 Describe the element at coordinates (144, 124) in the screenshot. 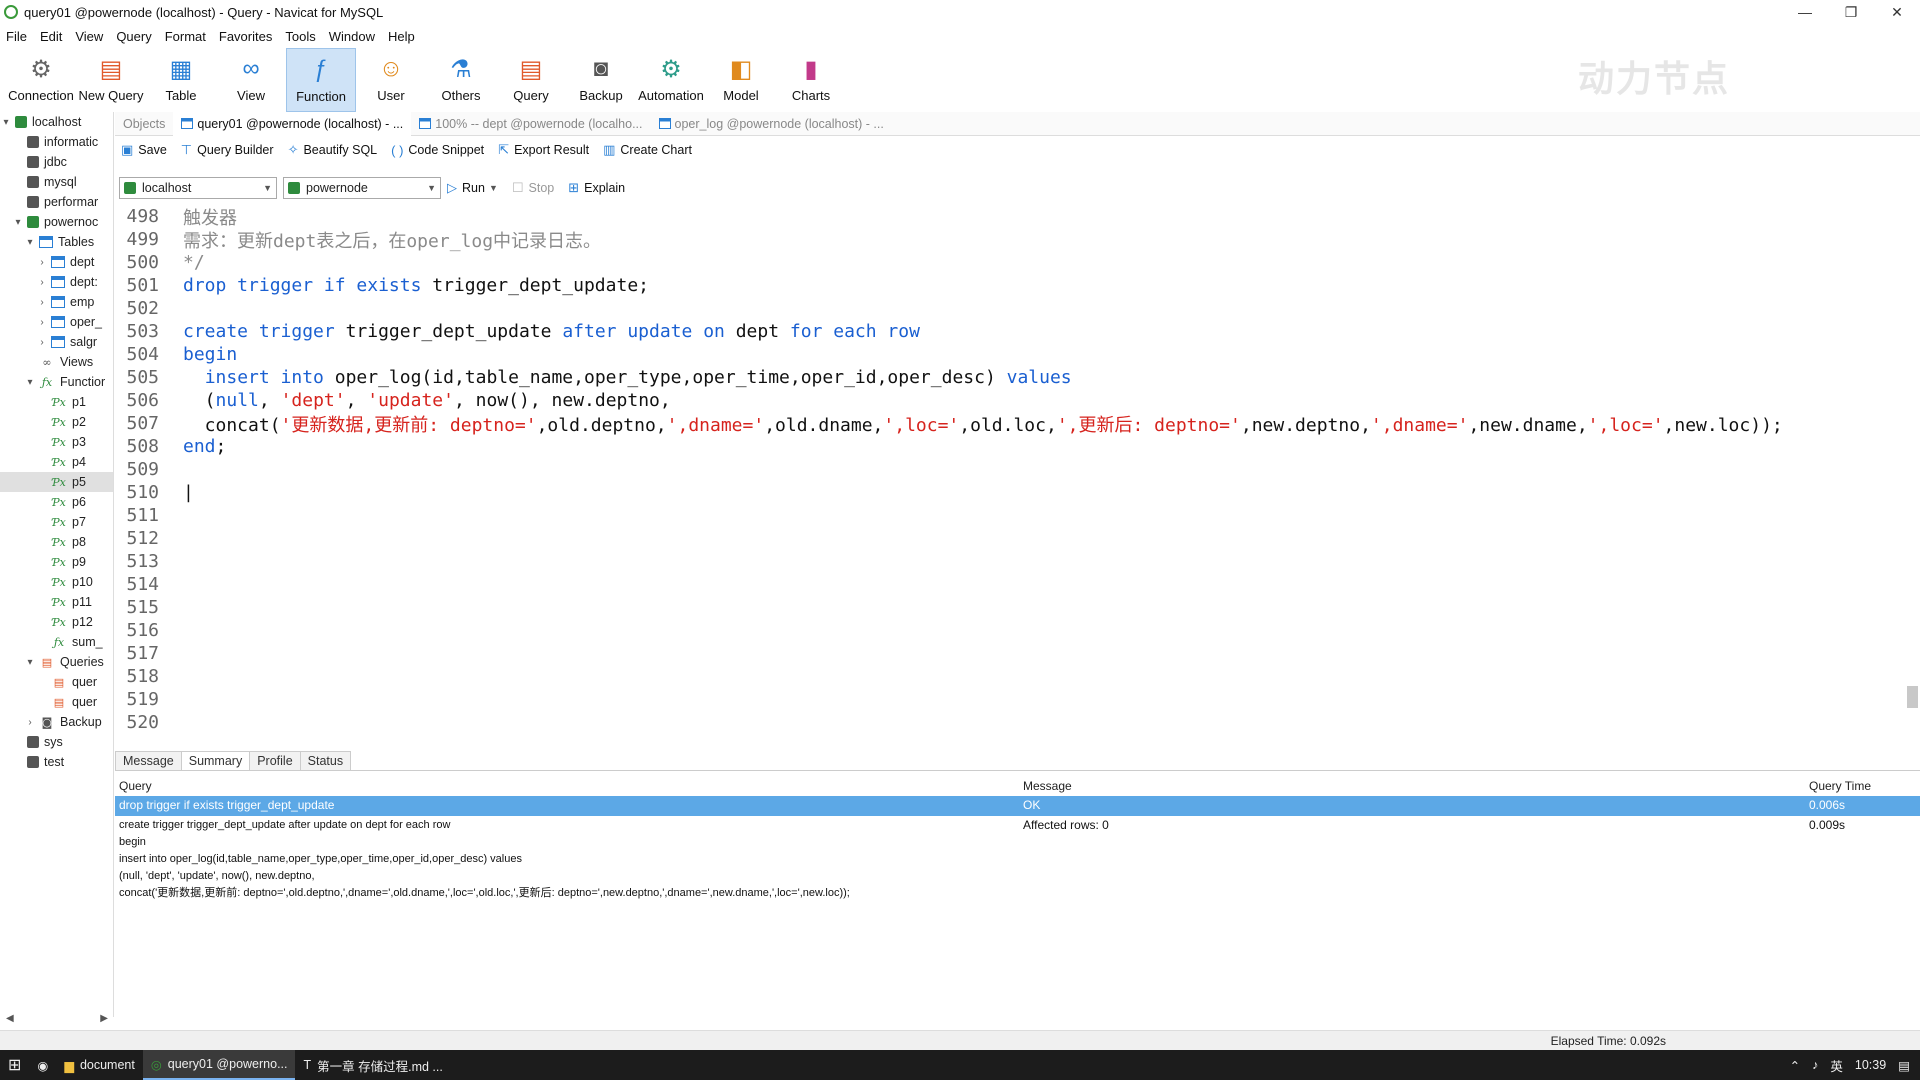

I see `tab-0: Objects` at that location.